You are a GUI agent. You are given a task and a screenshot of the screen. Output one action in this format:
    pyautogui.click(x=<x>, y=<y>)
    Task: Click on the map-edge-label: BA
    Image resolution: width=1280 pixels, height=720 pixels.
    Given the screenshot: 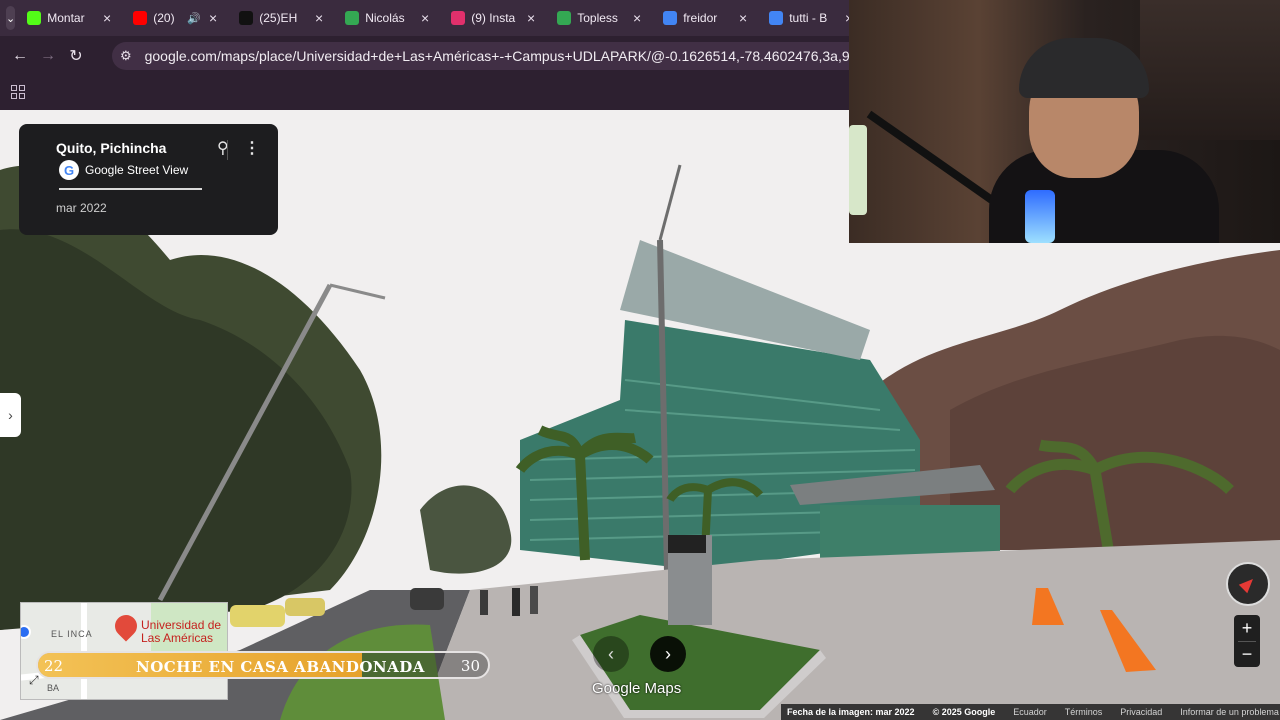 What is the action you would take?
    pyautogui.click(x=53, y=688)
    